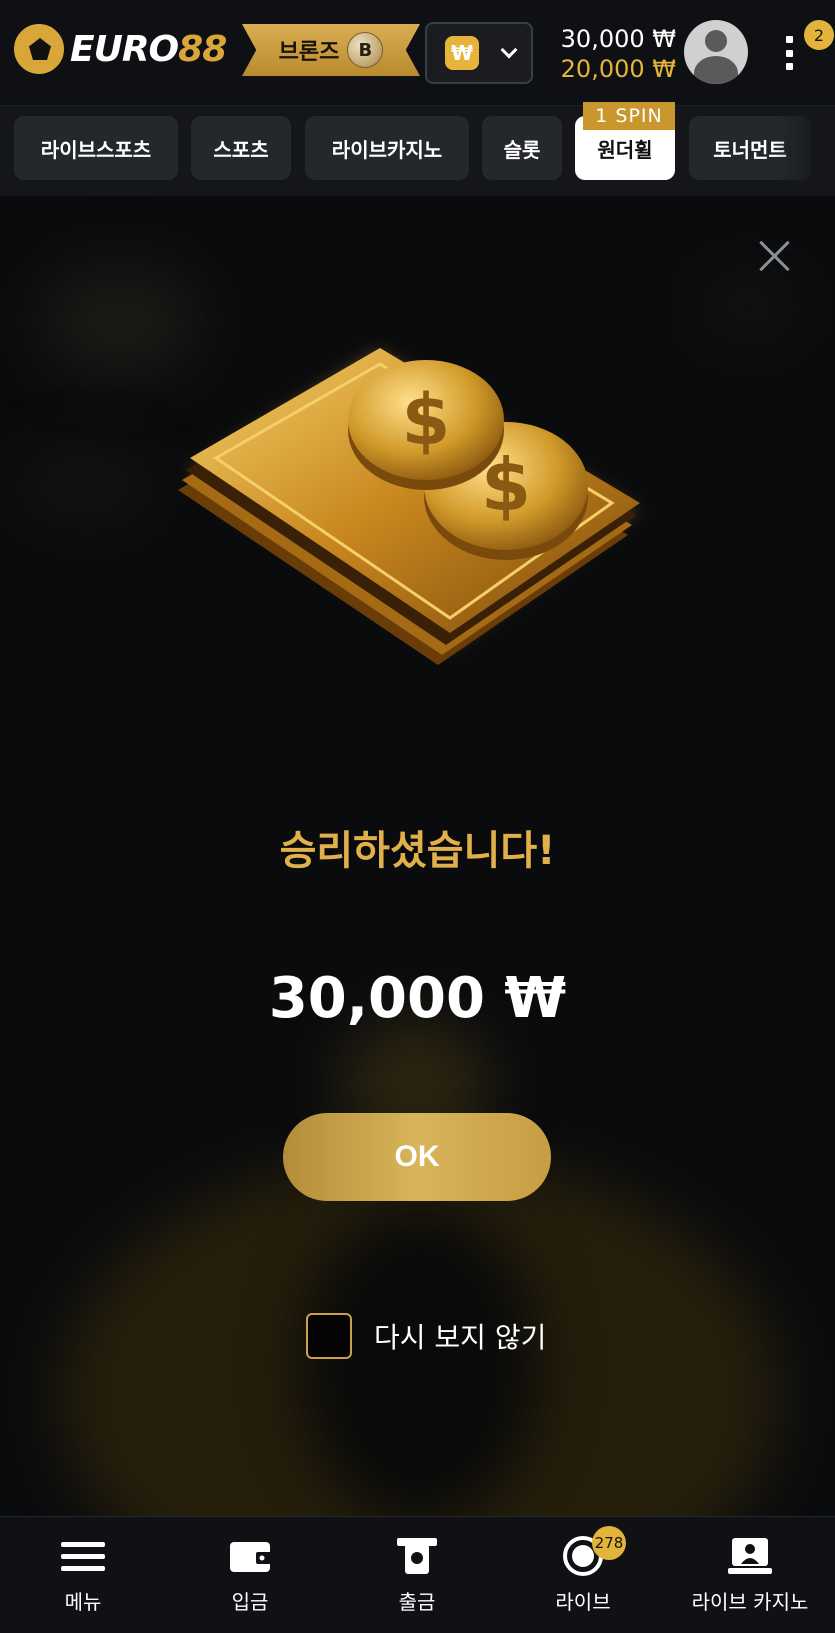 The width and height of the screenshot is (835, 1633). I want to click on ok-button: OK, so click(417, 1157).